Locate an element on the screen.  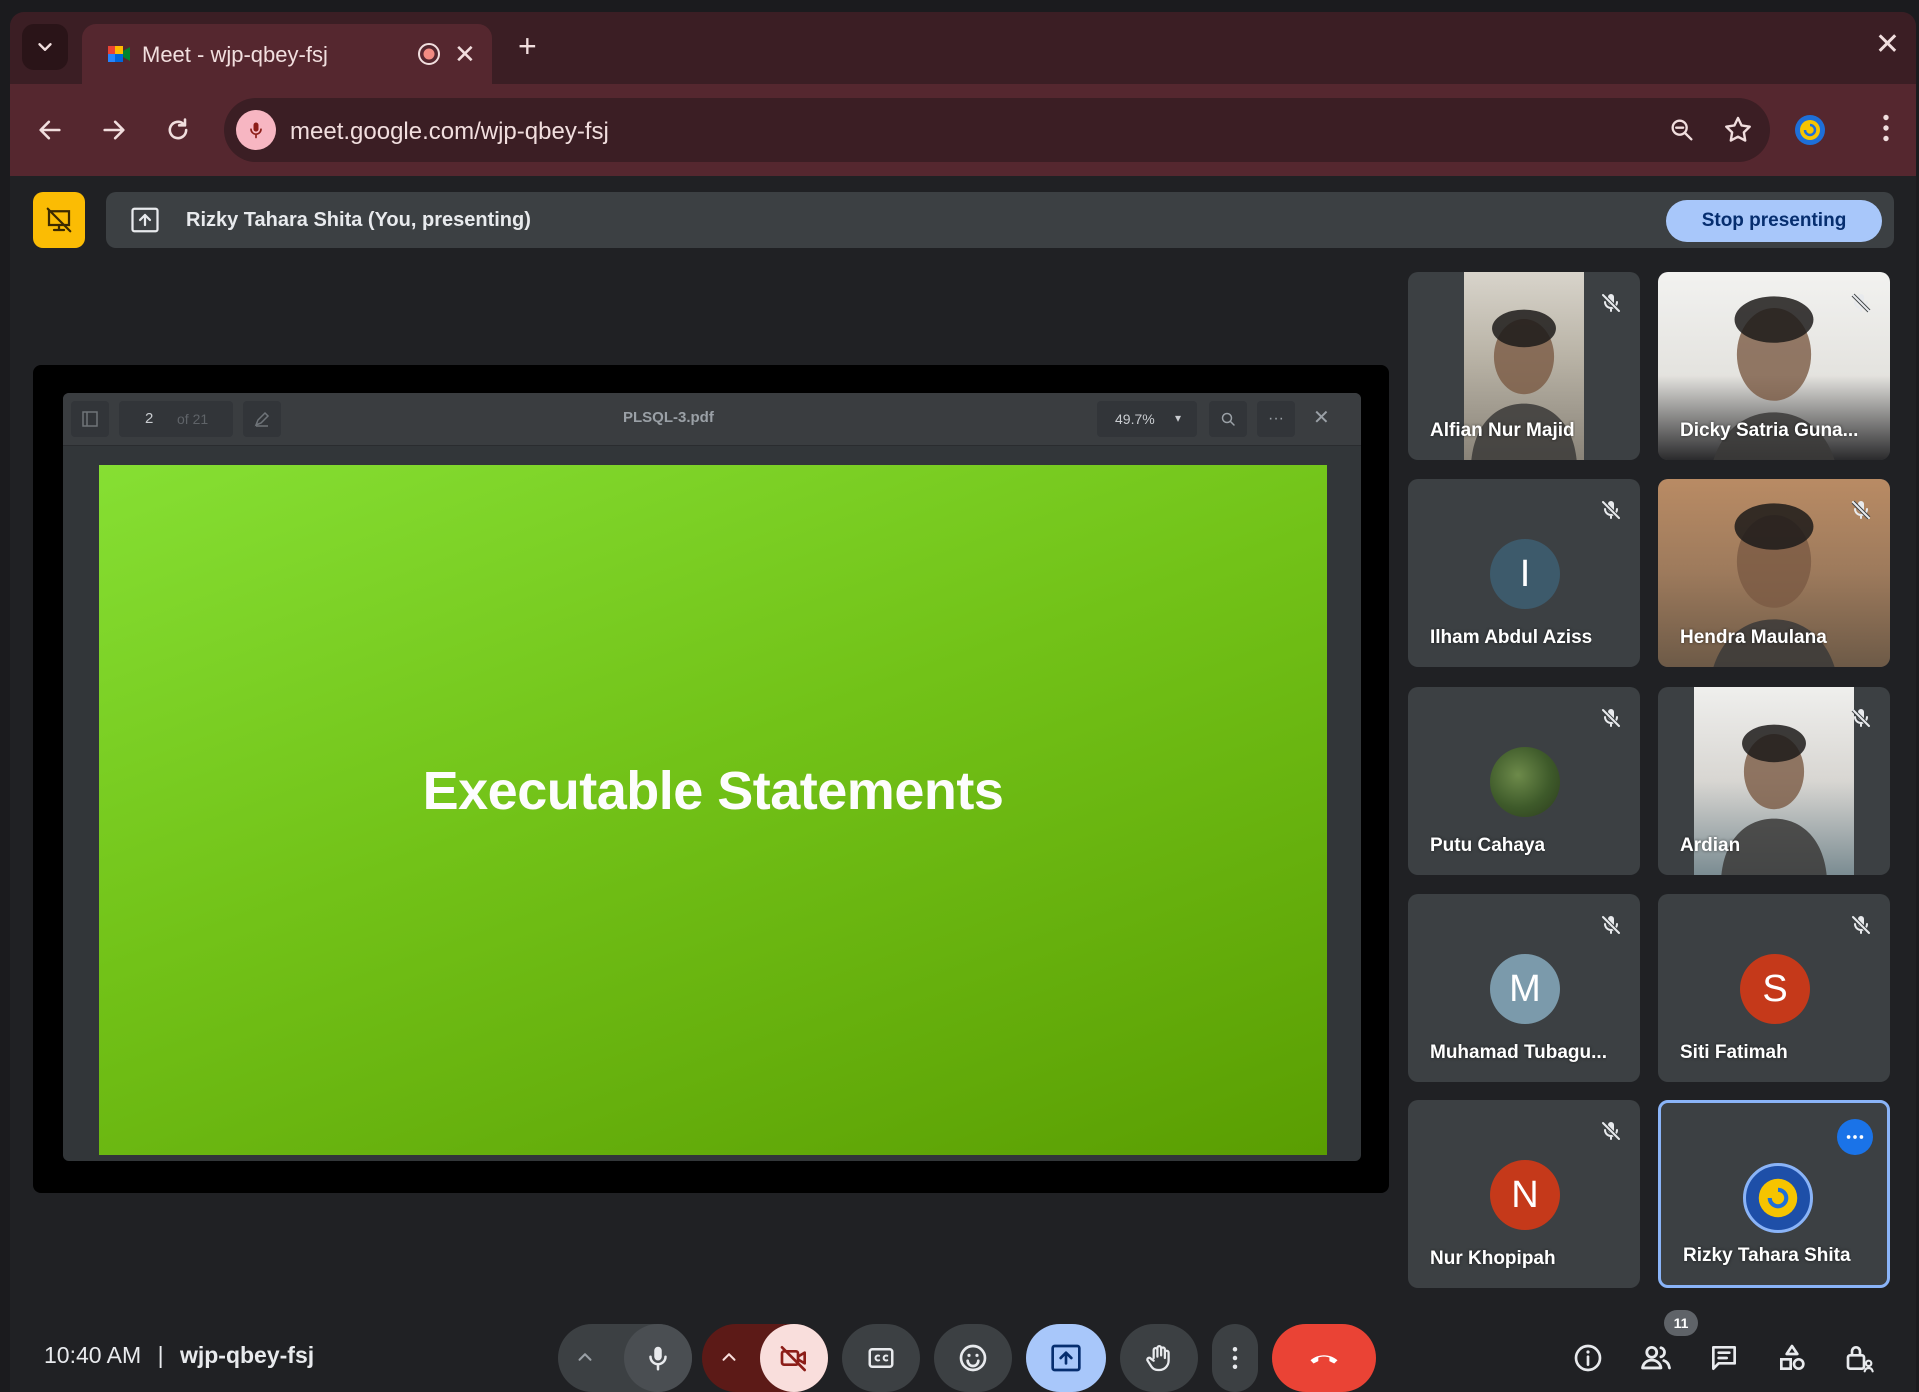
participant-name: Putu Cahaya is located at coordinates (1488, 845).